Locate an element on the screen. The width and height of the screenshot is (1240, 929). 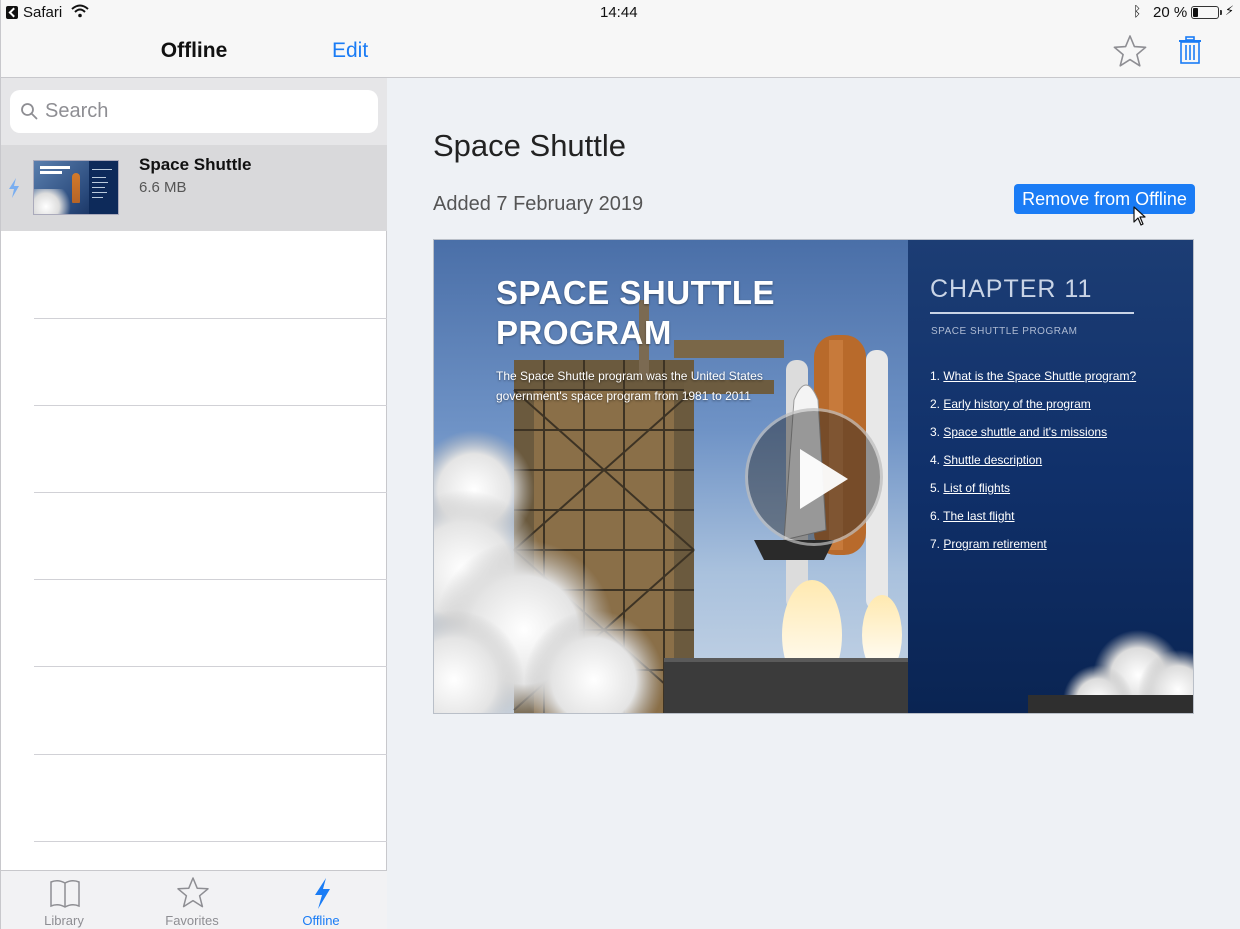
tab-library-label: Library is located at coordinates (64, 920).